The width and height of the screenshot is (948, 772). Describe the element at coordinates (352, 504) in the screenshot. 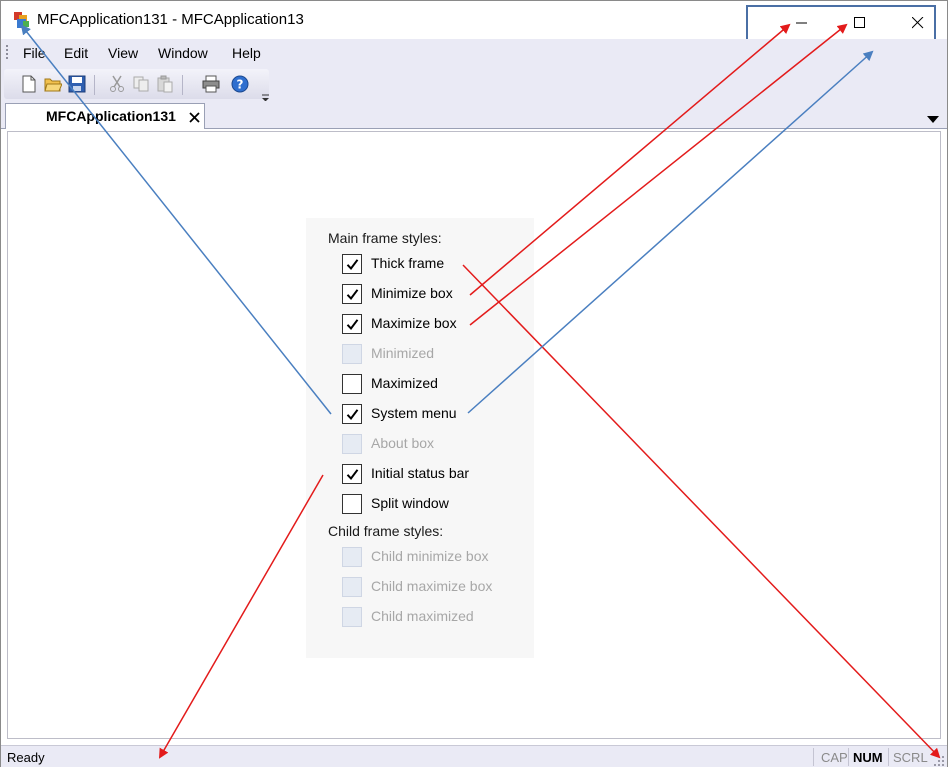

I see `checkbox-split-window` at that location.